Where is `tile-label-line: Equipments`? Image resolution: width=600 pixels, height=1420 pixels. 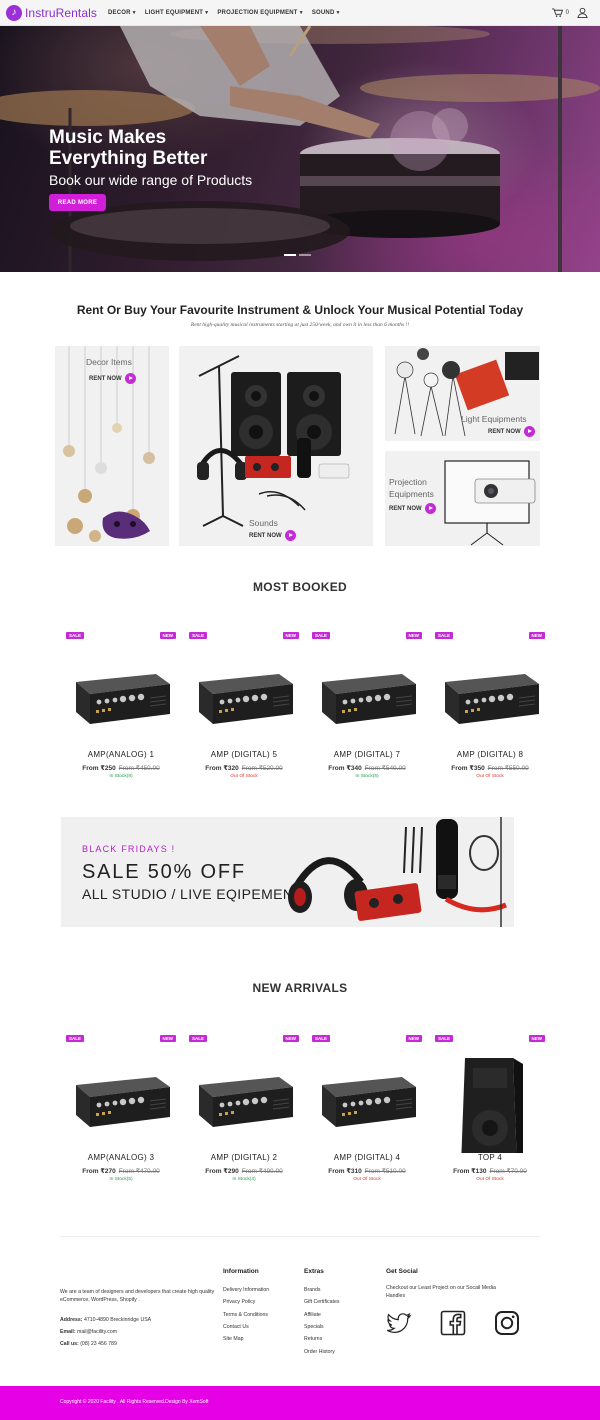 tile-label-line: Equipments is located at coordinates (411, 494).